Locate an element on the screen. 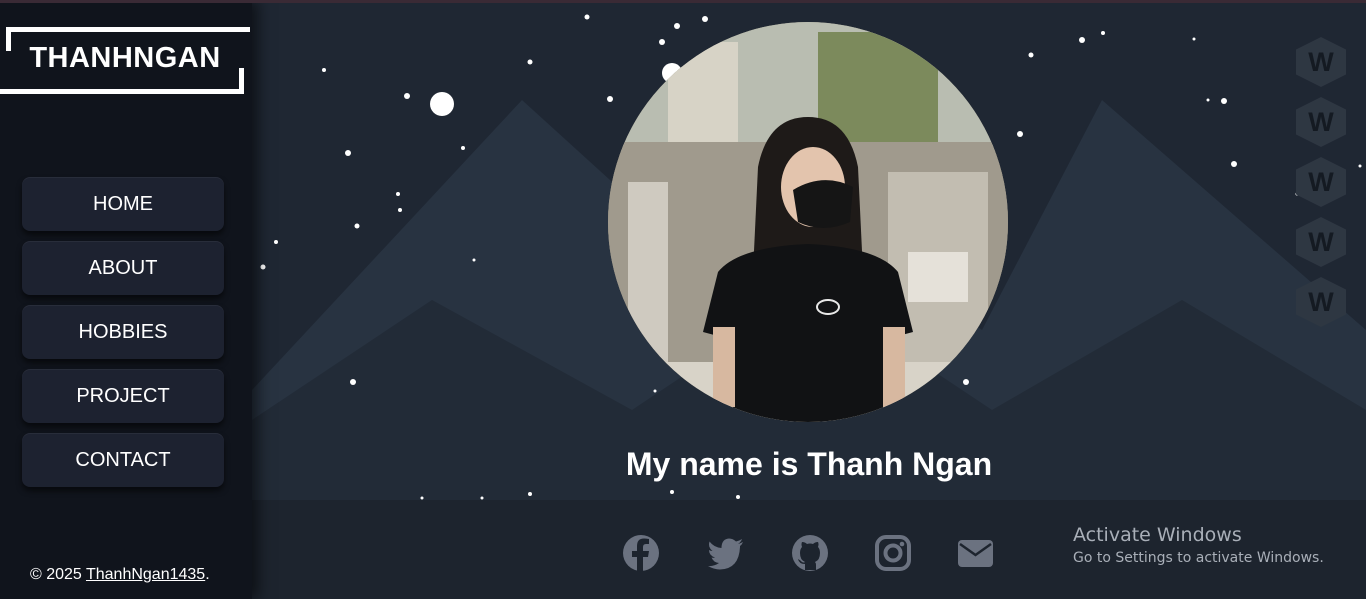  logo: THANHNGAN is located at coordinates (125, 60).